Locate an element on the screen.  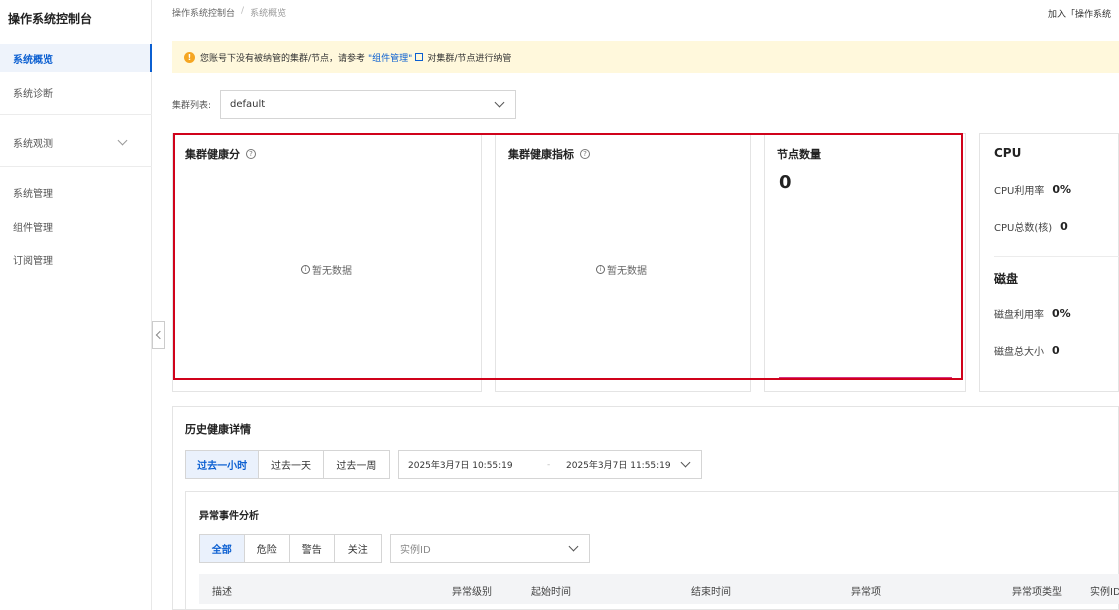
component-management-link: "组件管理" is located at coordinates (390, 57).